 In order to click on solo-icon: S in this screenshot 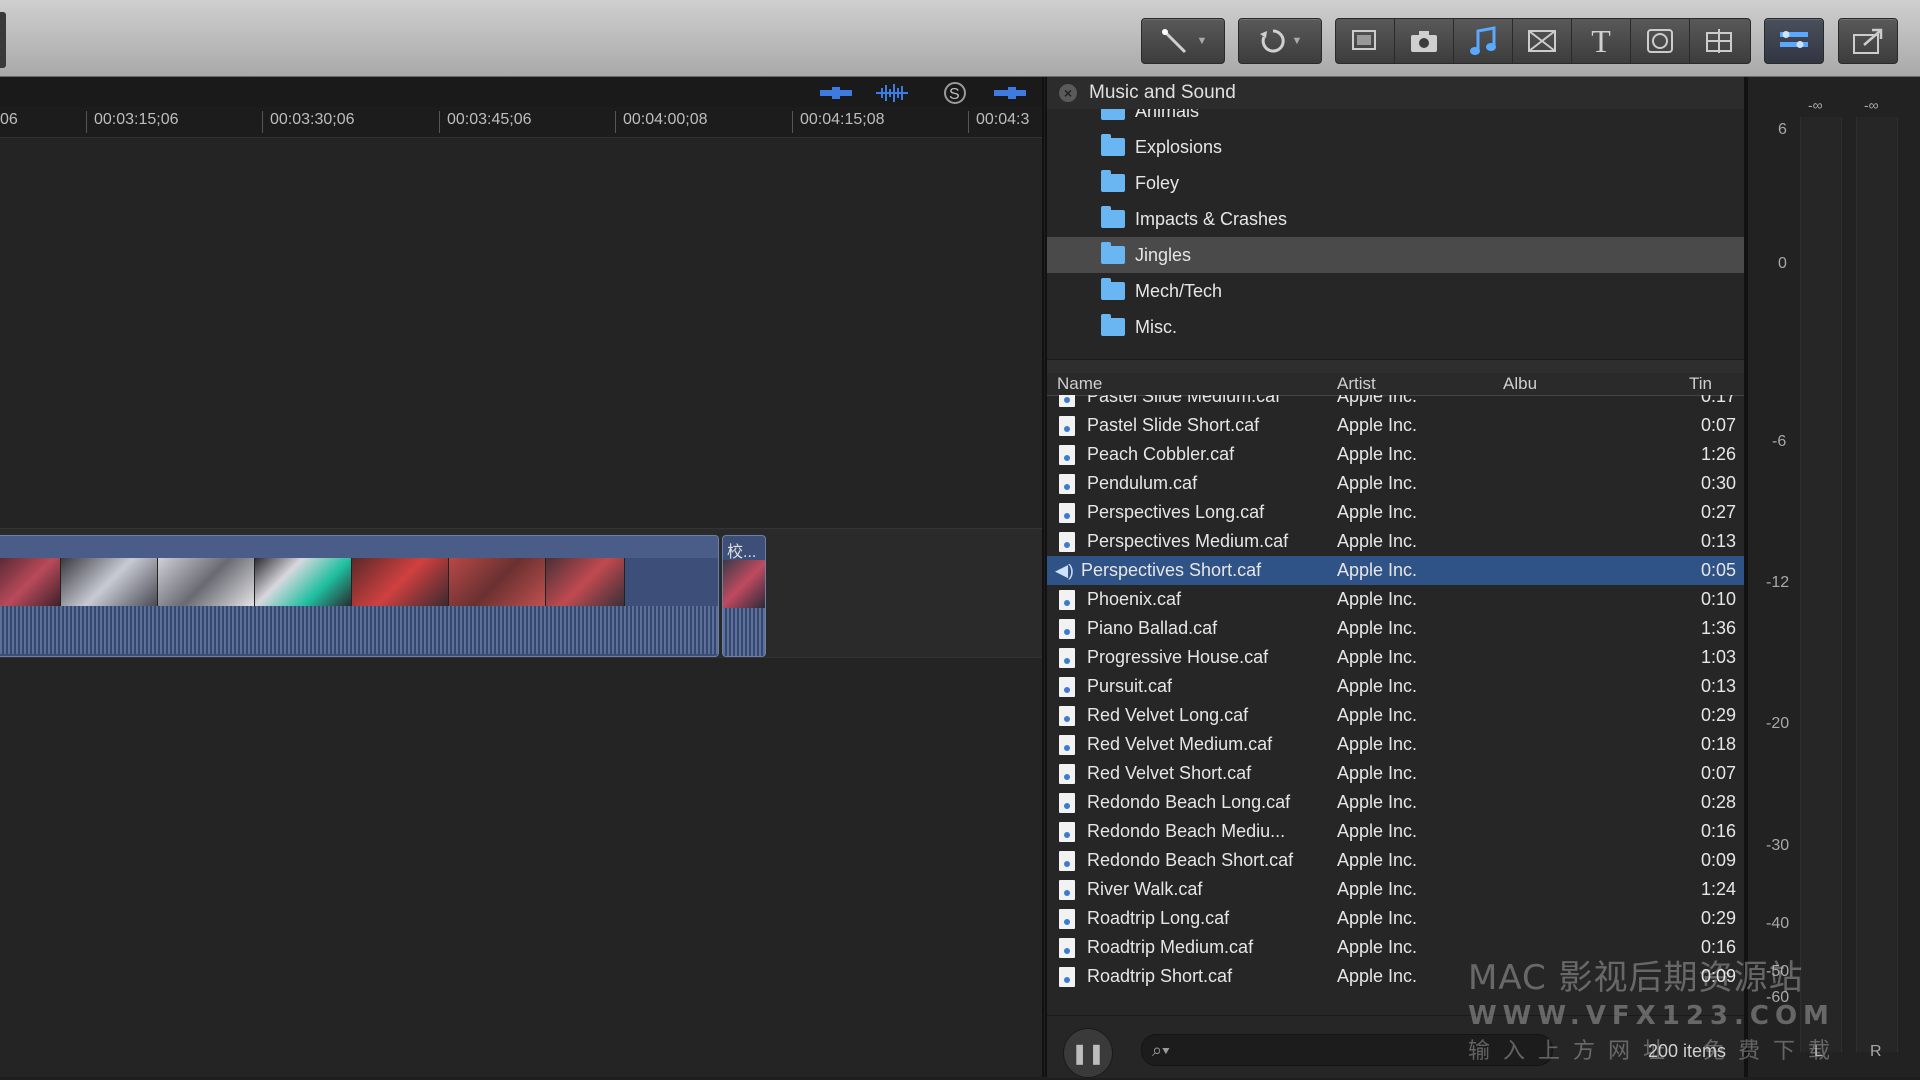, I will do `click(955, 93)`.